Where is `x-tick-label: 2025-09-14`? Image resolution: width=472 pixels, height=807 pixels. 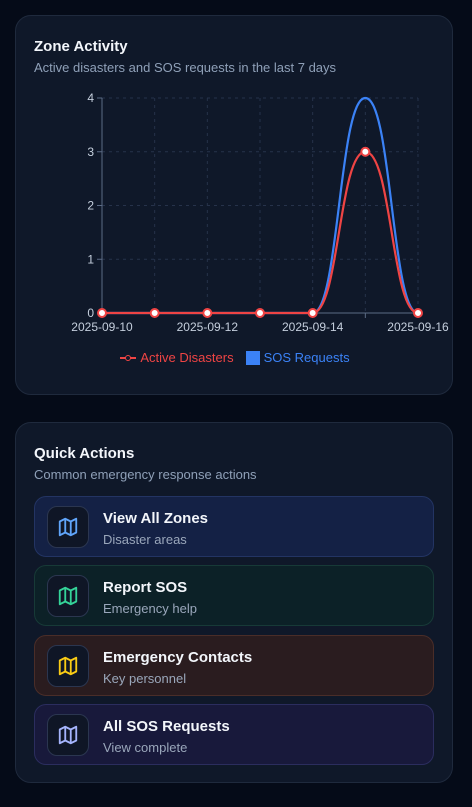 x-tick-label: 2025-09-14 is located at coordinates (313, 327).